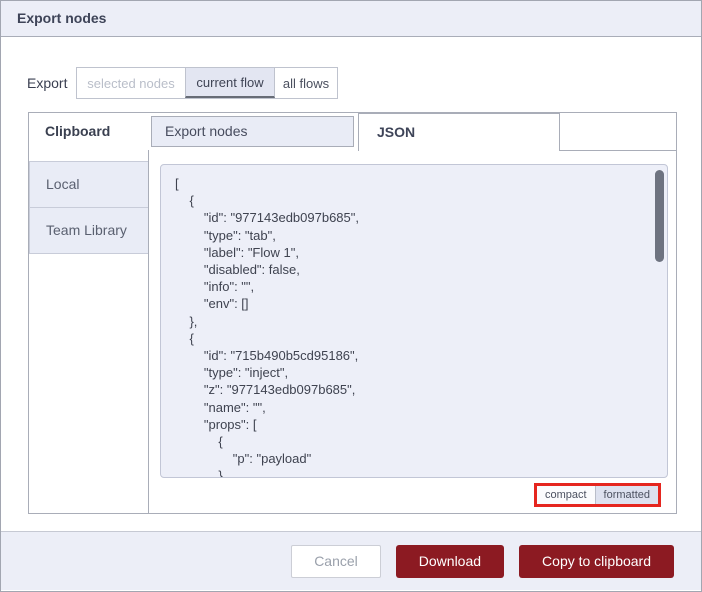 The height and width of the screenshot is (592, 702). I want to click on scrollbar-thumb, so click(659, 216).